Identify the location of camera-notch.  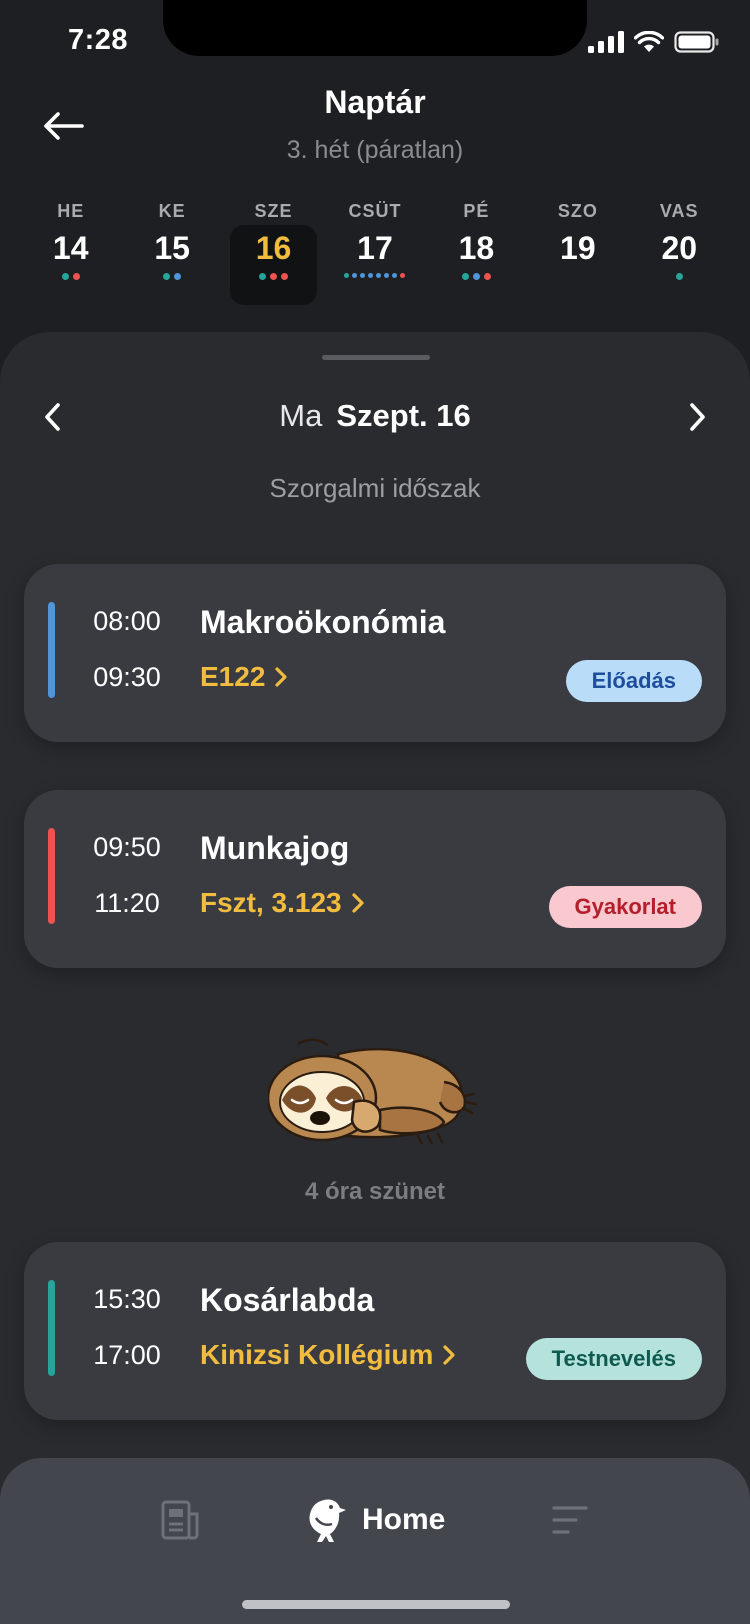
(375, 28).